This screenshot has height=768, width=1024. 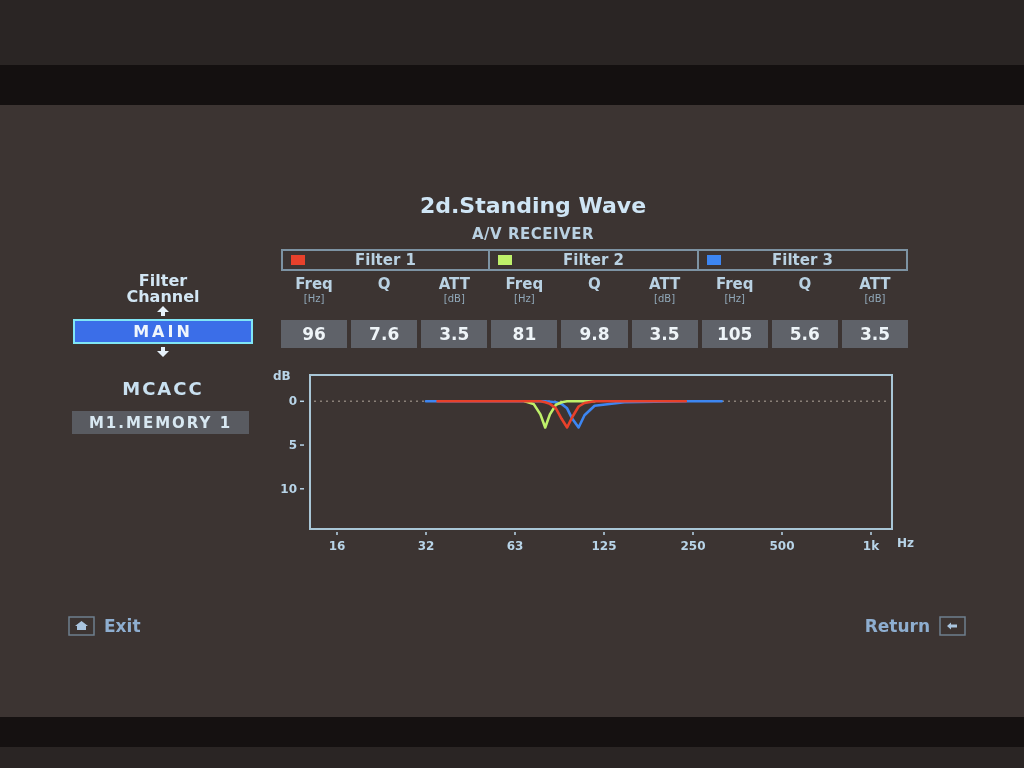 I want to click on y-tick-label: 0, so click(x=292, y=401).